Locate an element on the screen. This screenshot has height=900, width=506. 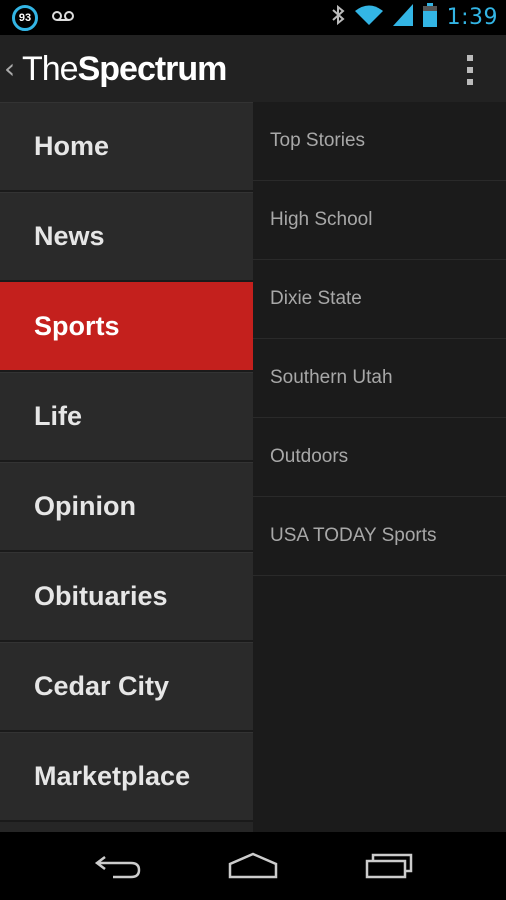
system-nav-bar is located at coordinates (253, 866).